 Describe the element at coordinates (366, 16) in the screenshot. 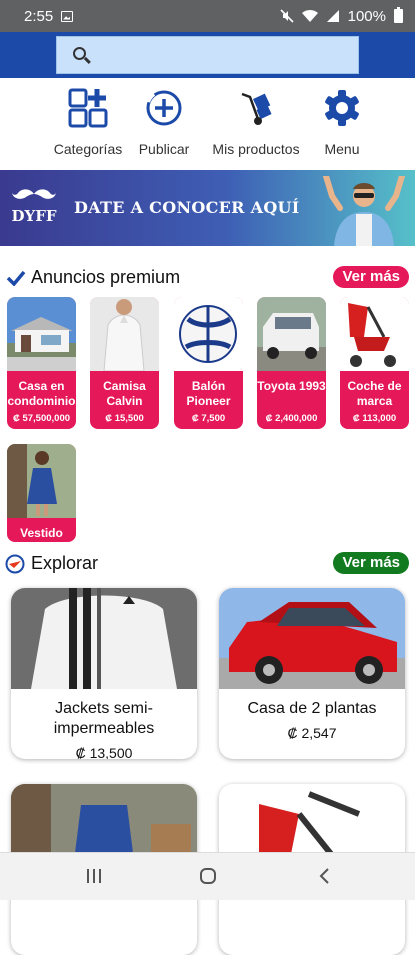

I see `battery-percent: 100%` at that location.